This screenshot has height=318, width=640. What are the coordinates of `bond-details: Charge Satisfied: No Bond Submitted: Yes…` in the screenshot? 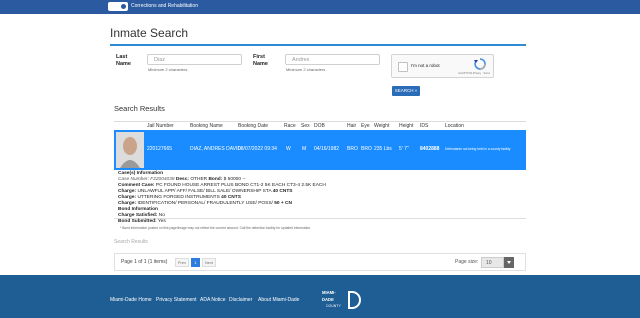 It's located at (320, 223).